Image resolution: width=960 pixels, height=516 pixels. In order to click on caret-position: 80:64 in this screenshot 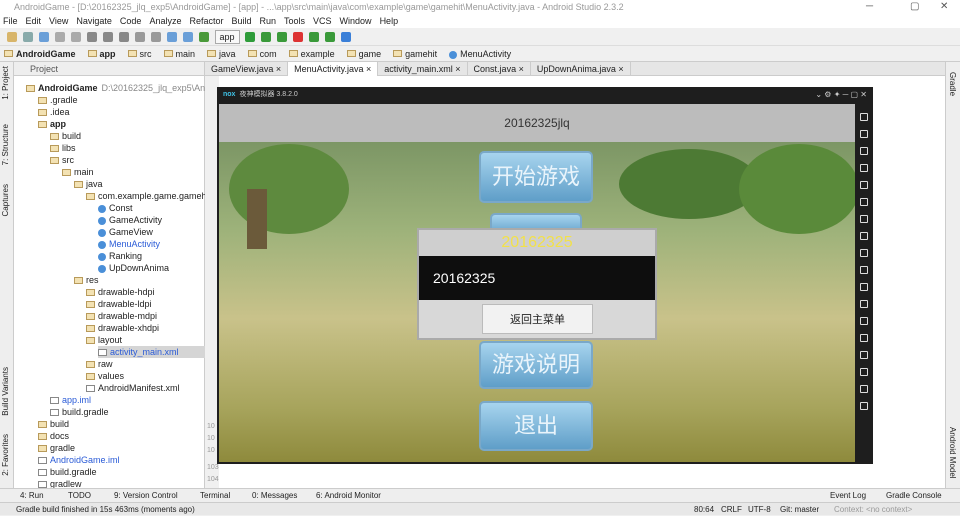, I will do `click(704, 509)`.